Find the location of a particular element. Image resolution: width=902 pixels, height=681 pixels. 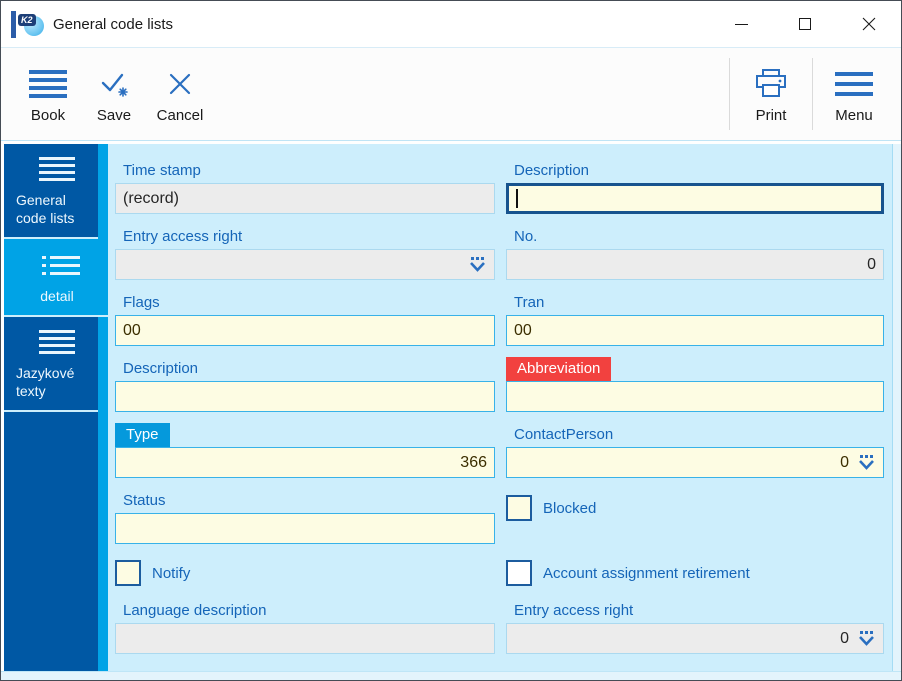

print-button: Print is located at coordinates (771, 94).